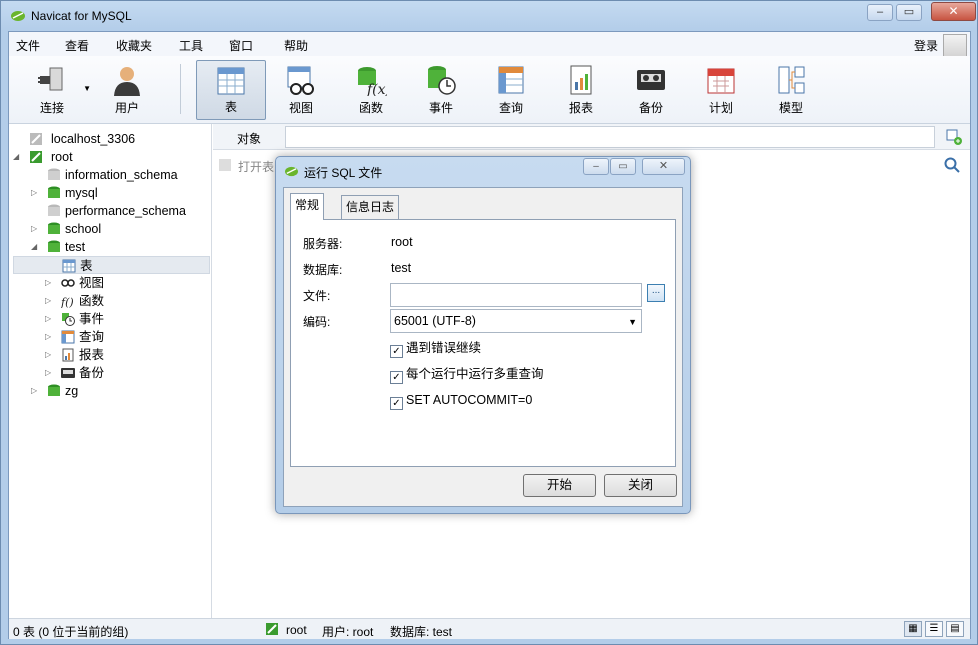  What do you see at coordinates (28, 45) in the screenshot?
I see `menu-file: 文件` at bounding box center [28, 45].